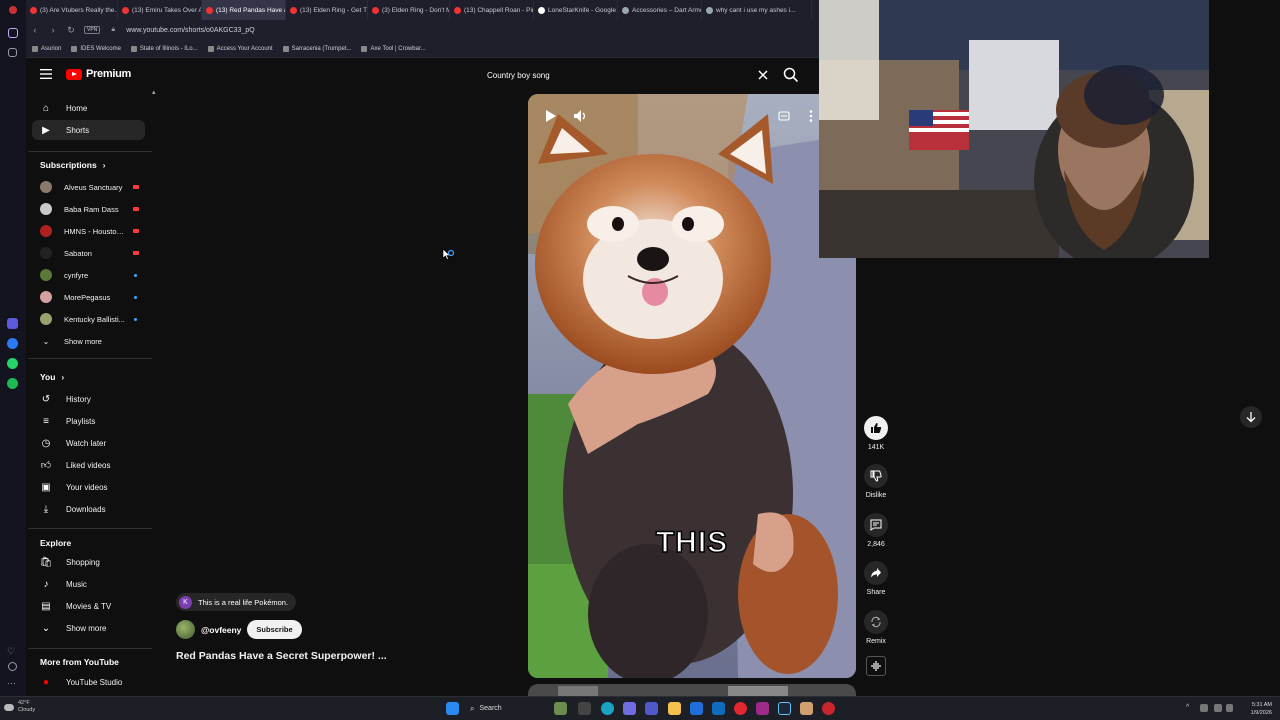  Describe the element at coordinates (88, 253) in the screenshot. I see `subscription-item: Sabaton` at that location.